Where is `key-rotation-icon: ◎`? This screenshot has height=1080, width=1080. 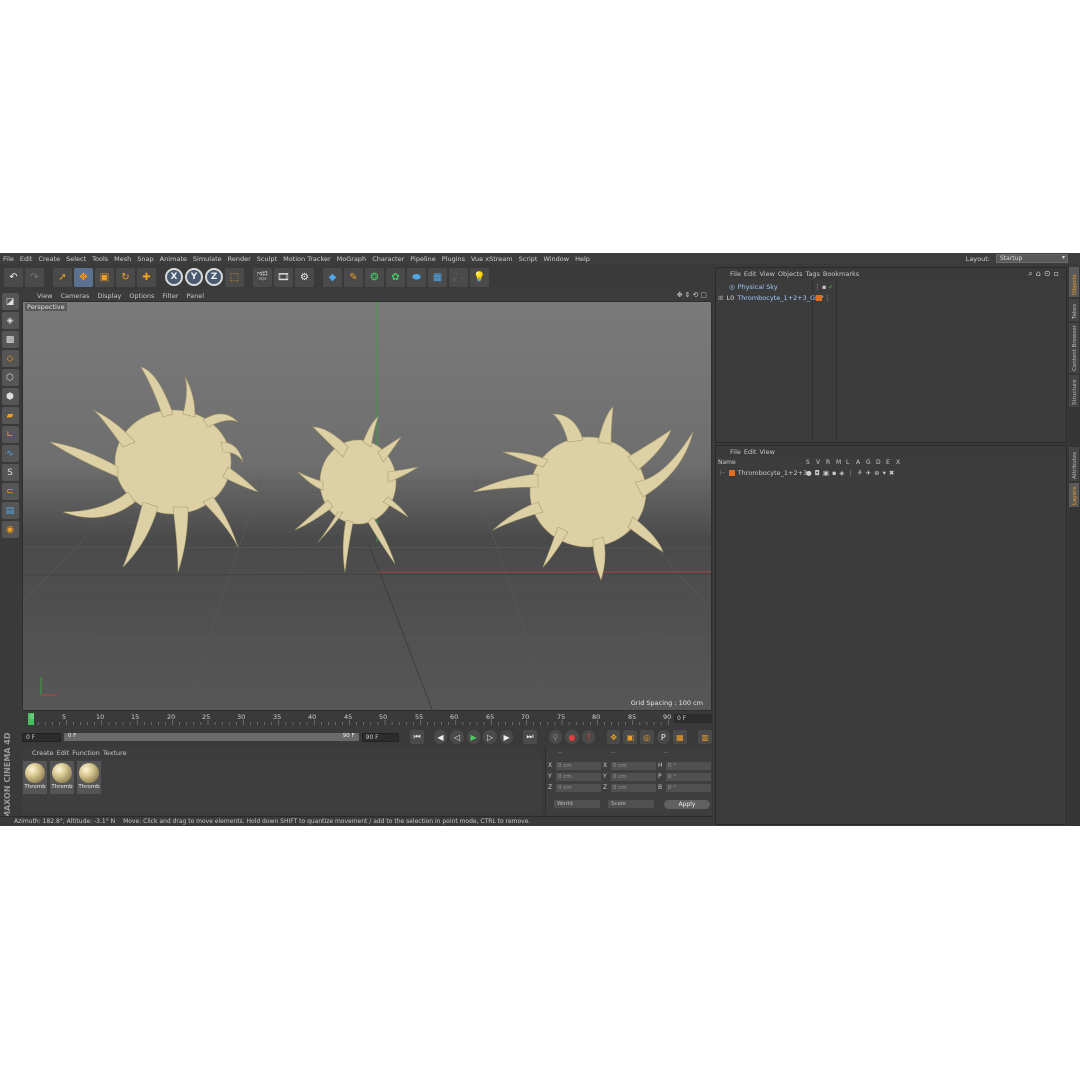
key-rotation-icon: ◎ is located at coordinates (647, 737).